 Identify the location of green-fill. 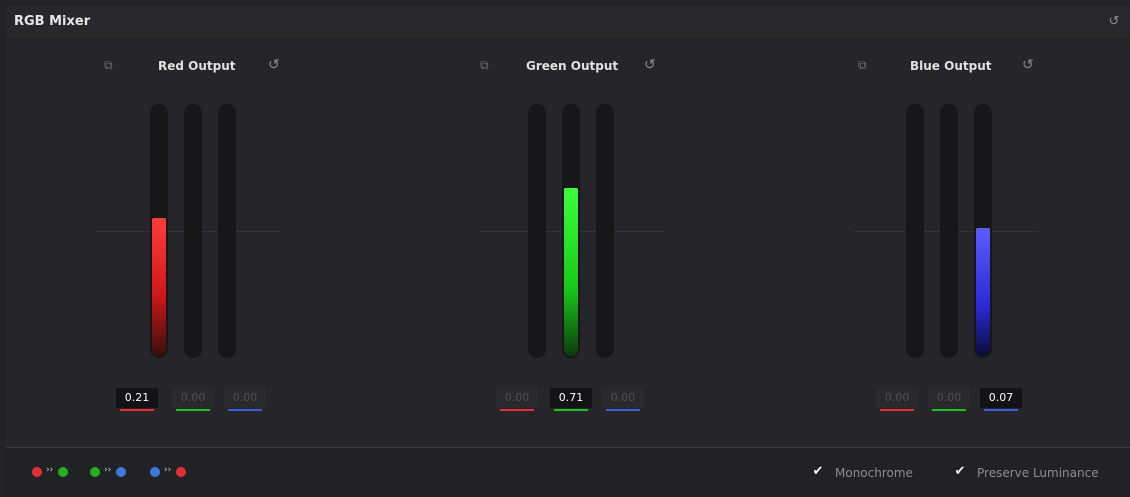
(571, 272).